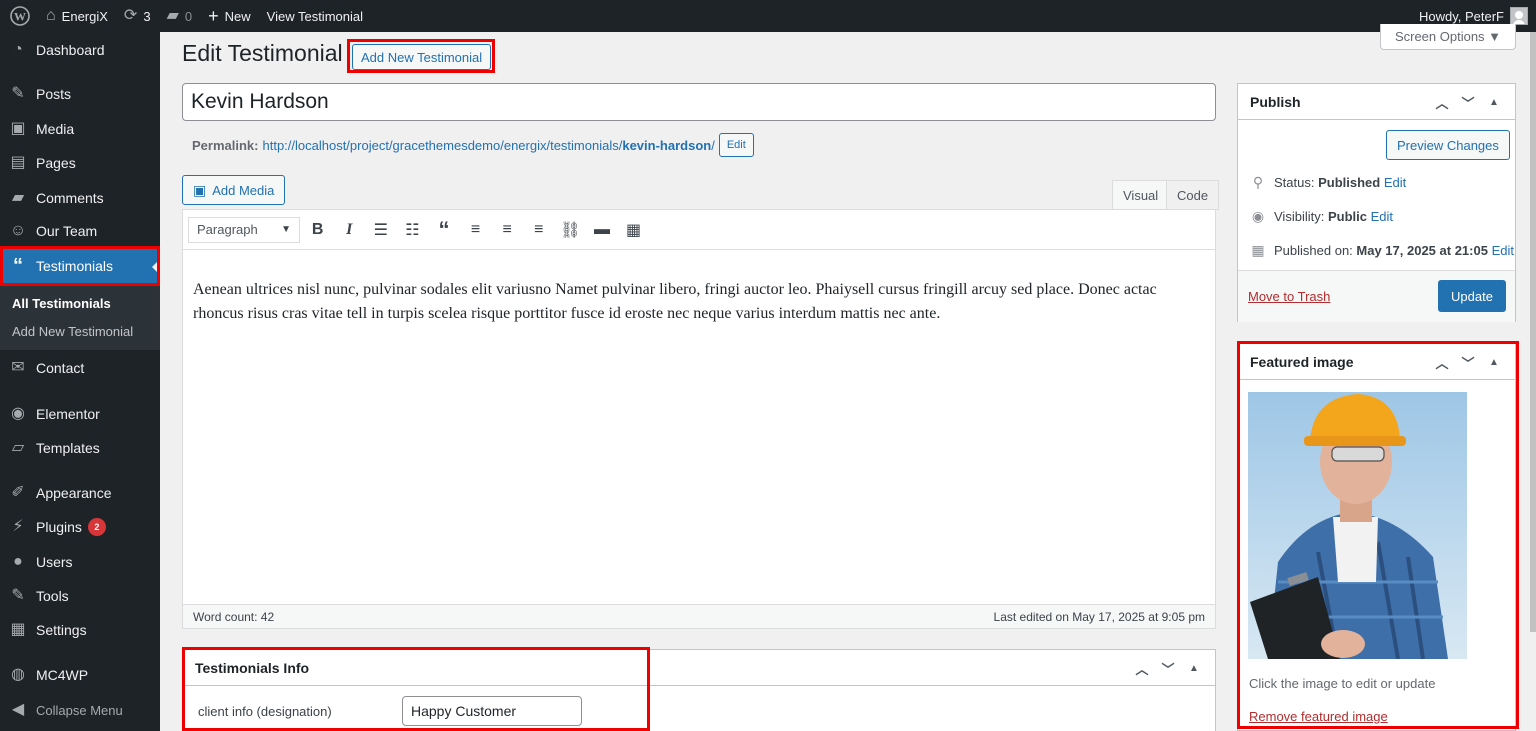 The image size is (1536, 731). I want to click on sidebar-item-tools: ✎ Tools, so click(80, 596).